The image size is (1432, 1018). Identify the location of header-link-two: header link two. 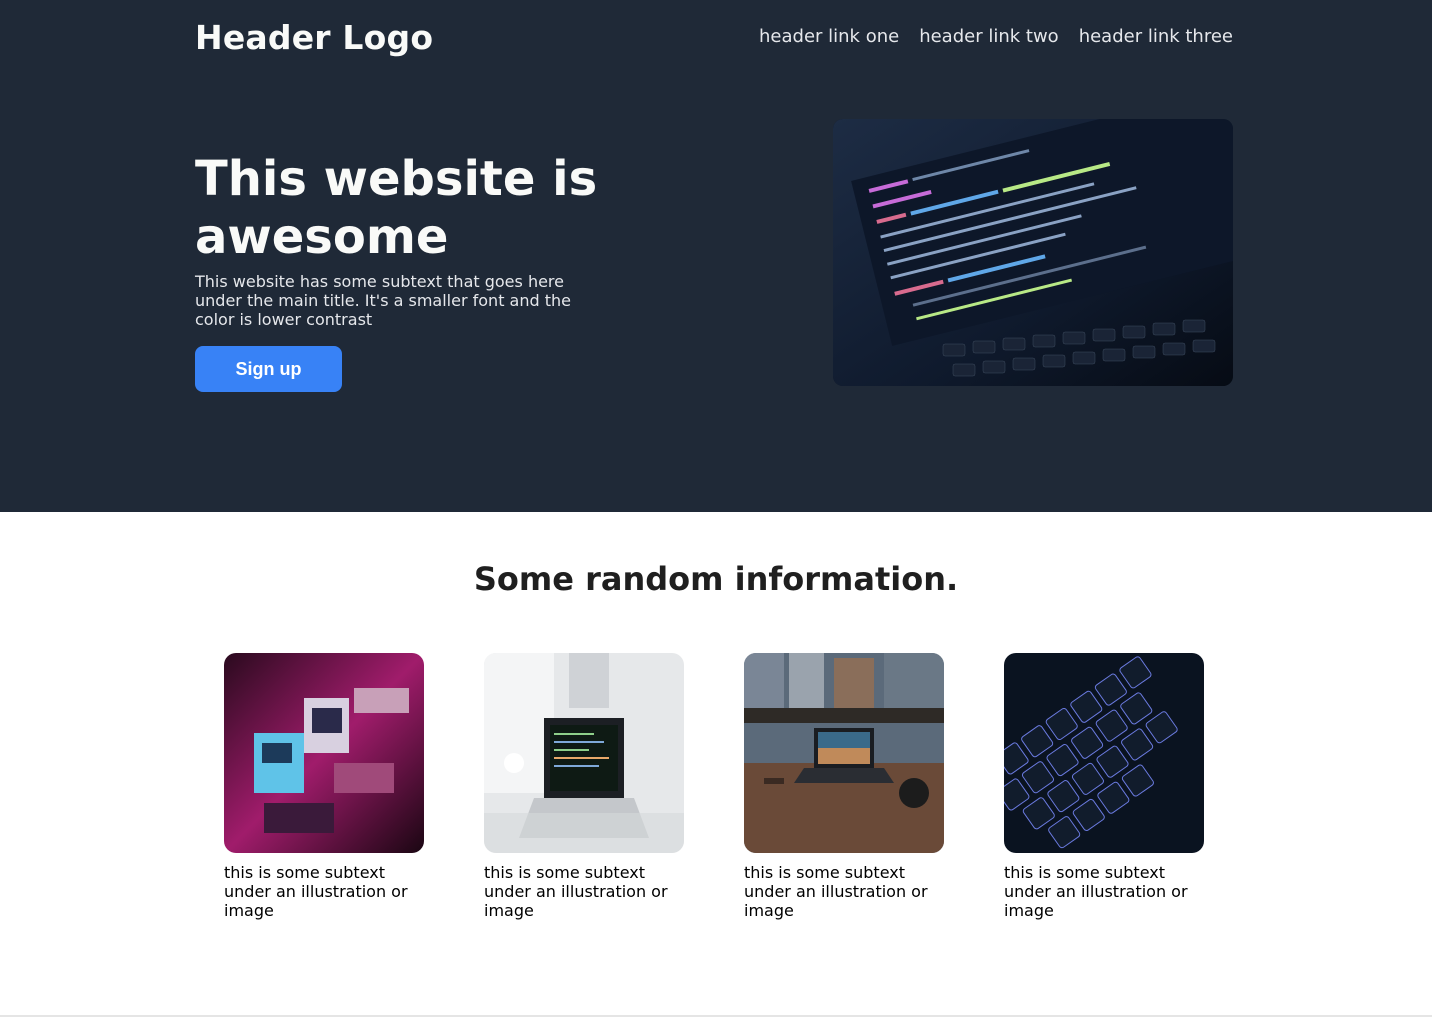
(988, 36).